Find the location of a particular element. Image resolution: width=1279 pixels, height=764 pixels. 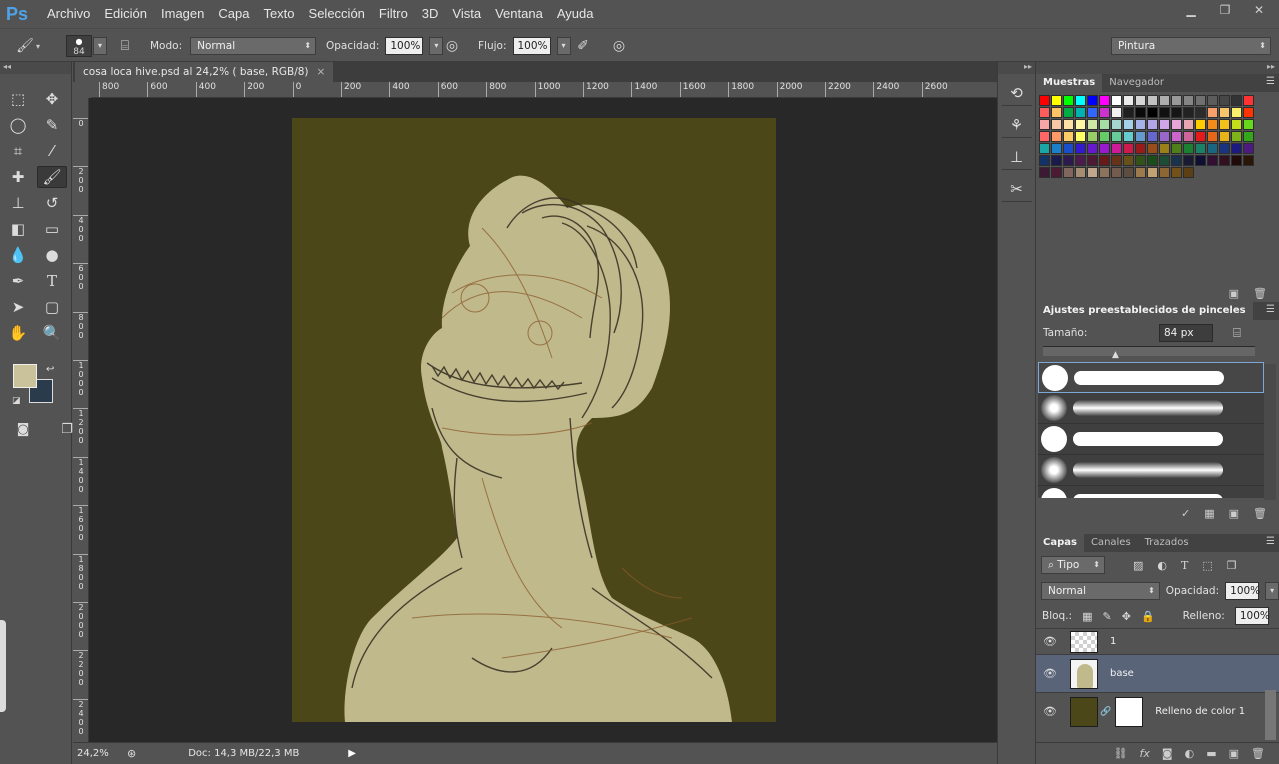

default-colors-icon: ◪ is located at coordinates (16, 401).